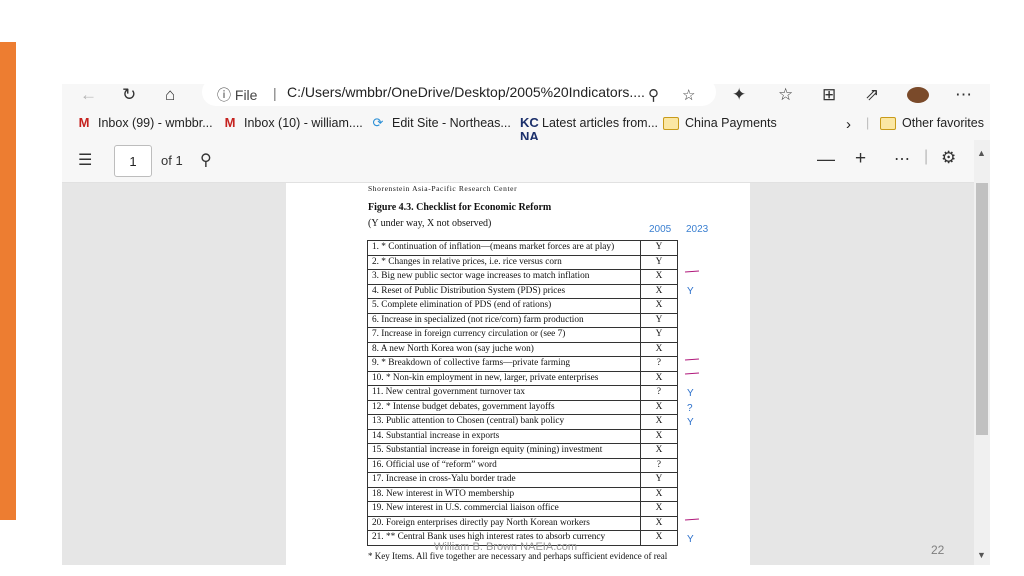 This screenshot has width=1024, height=576. I want to click on figure-subtitle: (Y under way, X not observed), so click(430, 223).